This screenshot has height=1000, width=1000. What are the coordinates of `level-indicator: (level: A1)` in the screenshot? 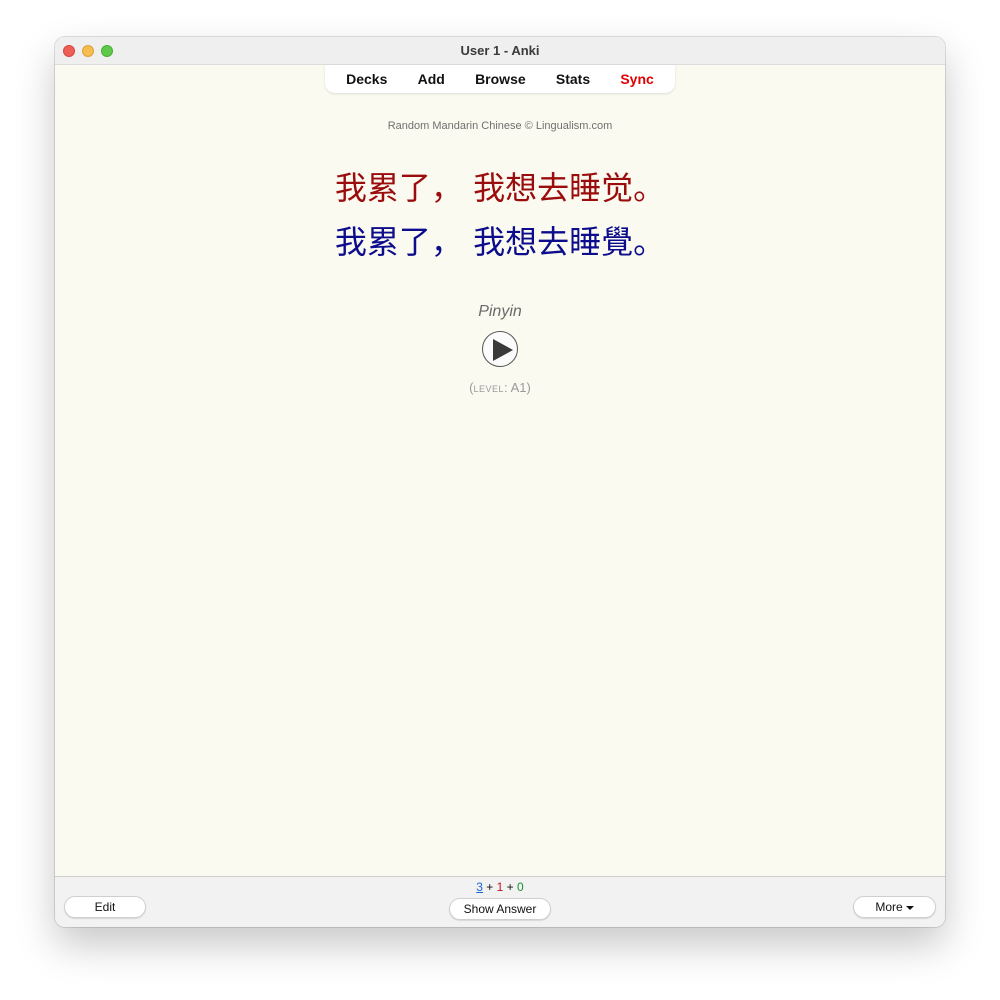 It's located at (500, 387).